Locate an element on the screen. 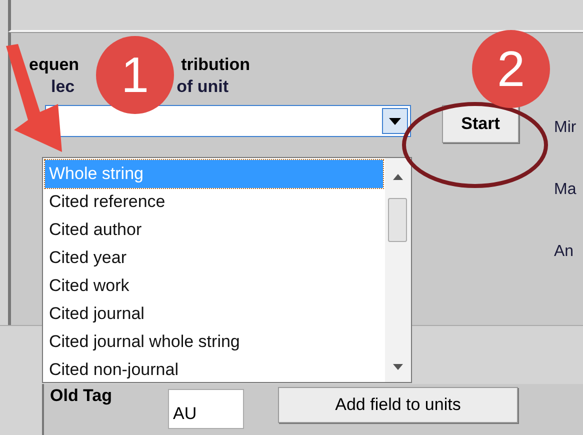 The height and width of the screenshot is (435, 583). tag-field: AU is located at coordinates (206, 409).